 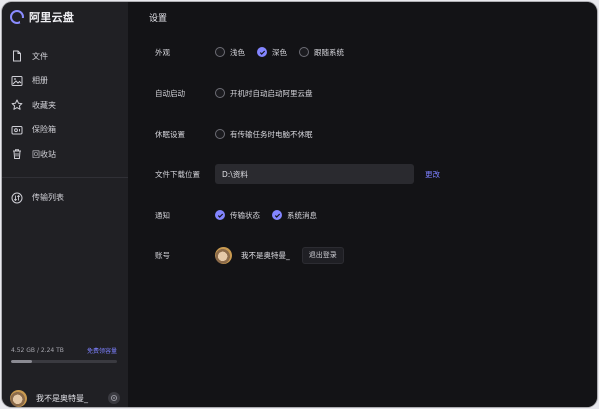 I want to click on page-title: 设置, so click(x=158, y=19).